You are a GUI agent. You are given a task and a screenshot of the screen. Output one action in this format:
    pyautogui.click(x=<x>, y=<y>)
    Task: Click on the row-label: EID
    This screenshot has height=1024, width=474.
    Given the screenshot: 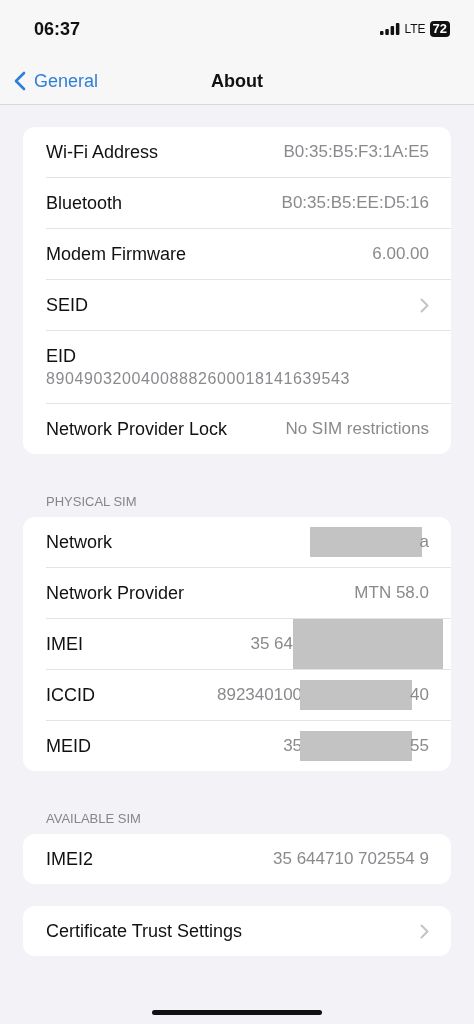 What is the action you would take?
    pyautogui.click(x=61, y=356)
    